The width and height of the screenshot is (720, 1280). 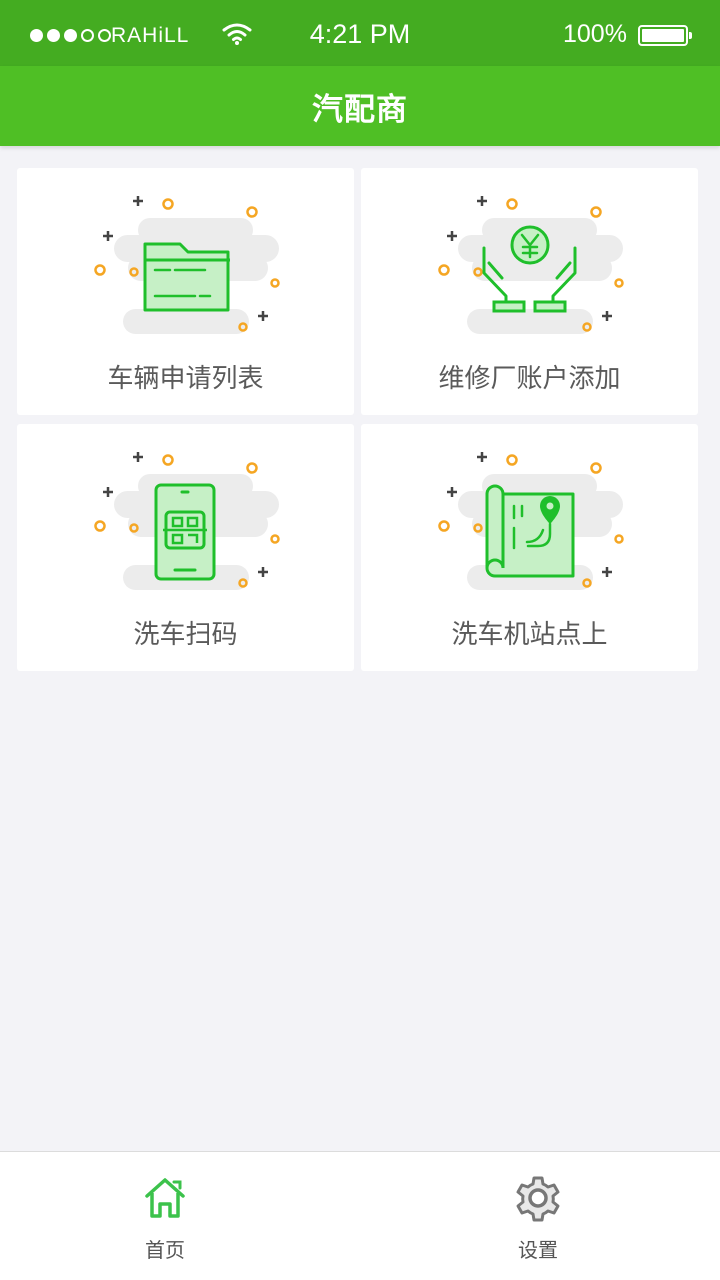 I want to click on tab-label: 设置, so click(x=538, y=1250).